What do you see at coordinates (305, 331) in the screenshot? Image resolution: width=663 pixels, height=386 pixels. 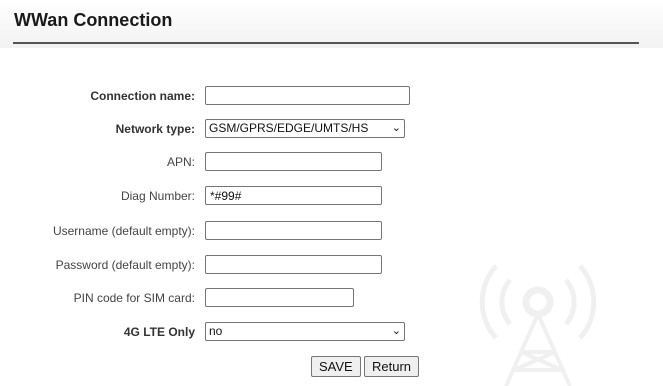 I see `lte-only-select: no ⌄` at bounding box center [305, 331].